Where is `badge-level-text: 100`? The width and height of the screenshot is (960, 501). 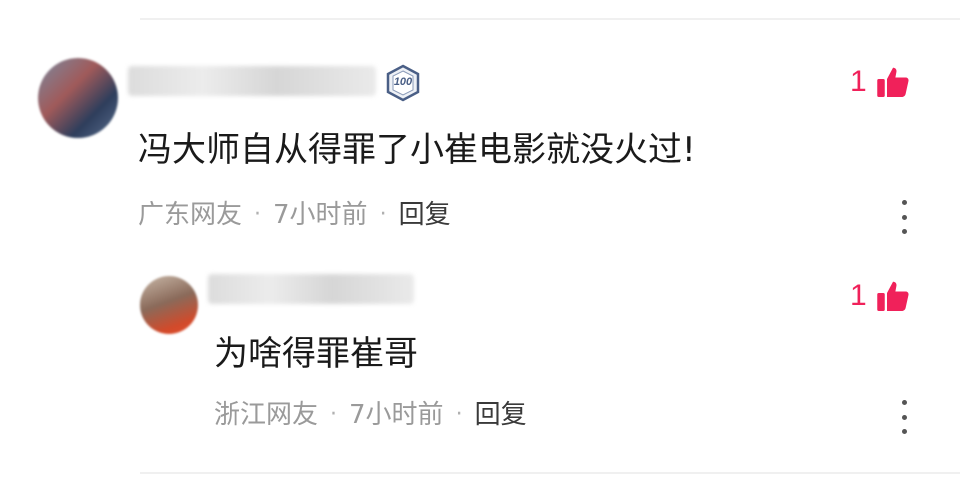 badge-level-text: 100 is located at coordinates (403, 82).